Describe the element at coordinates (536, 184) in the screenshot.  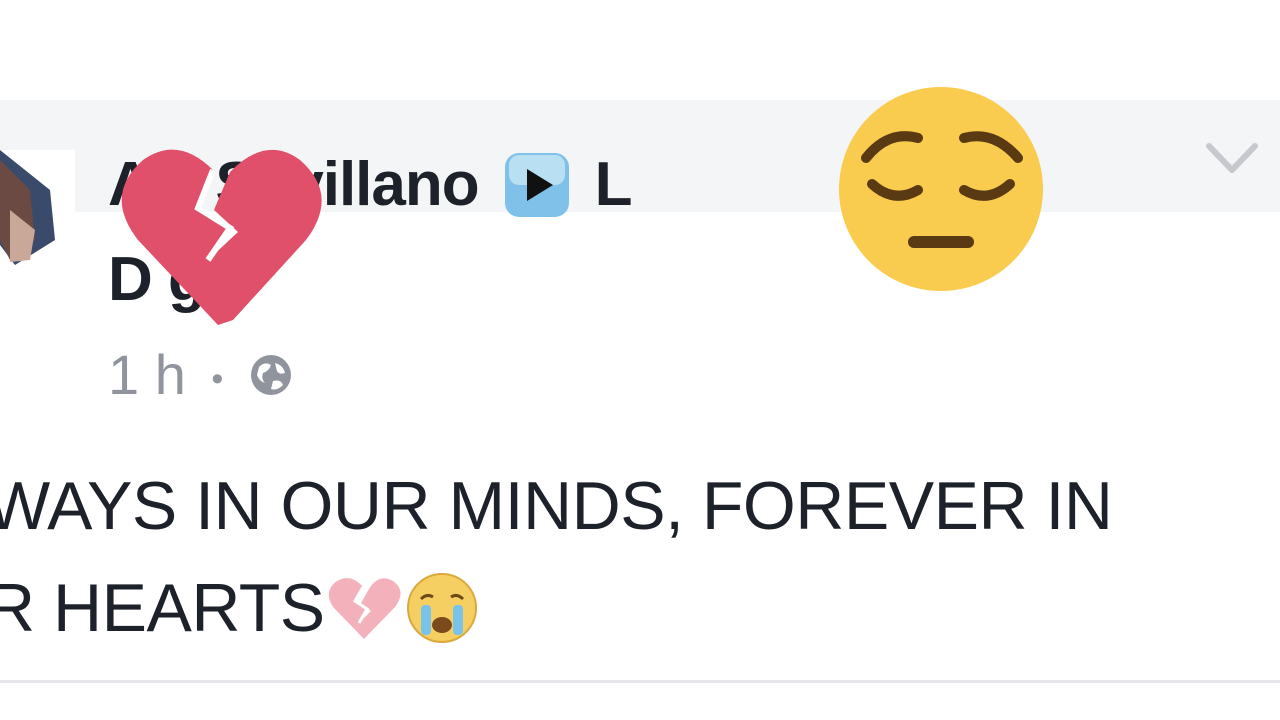
I see `play-button-icon` at that location.